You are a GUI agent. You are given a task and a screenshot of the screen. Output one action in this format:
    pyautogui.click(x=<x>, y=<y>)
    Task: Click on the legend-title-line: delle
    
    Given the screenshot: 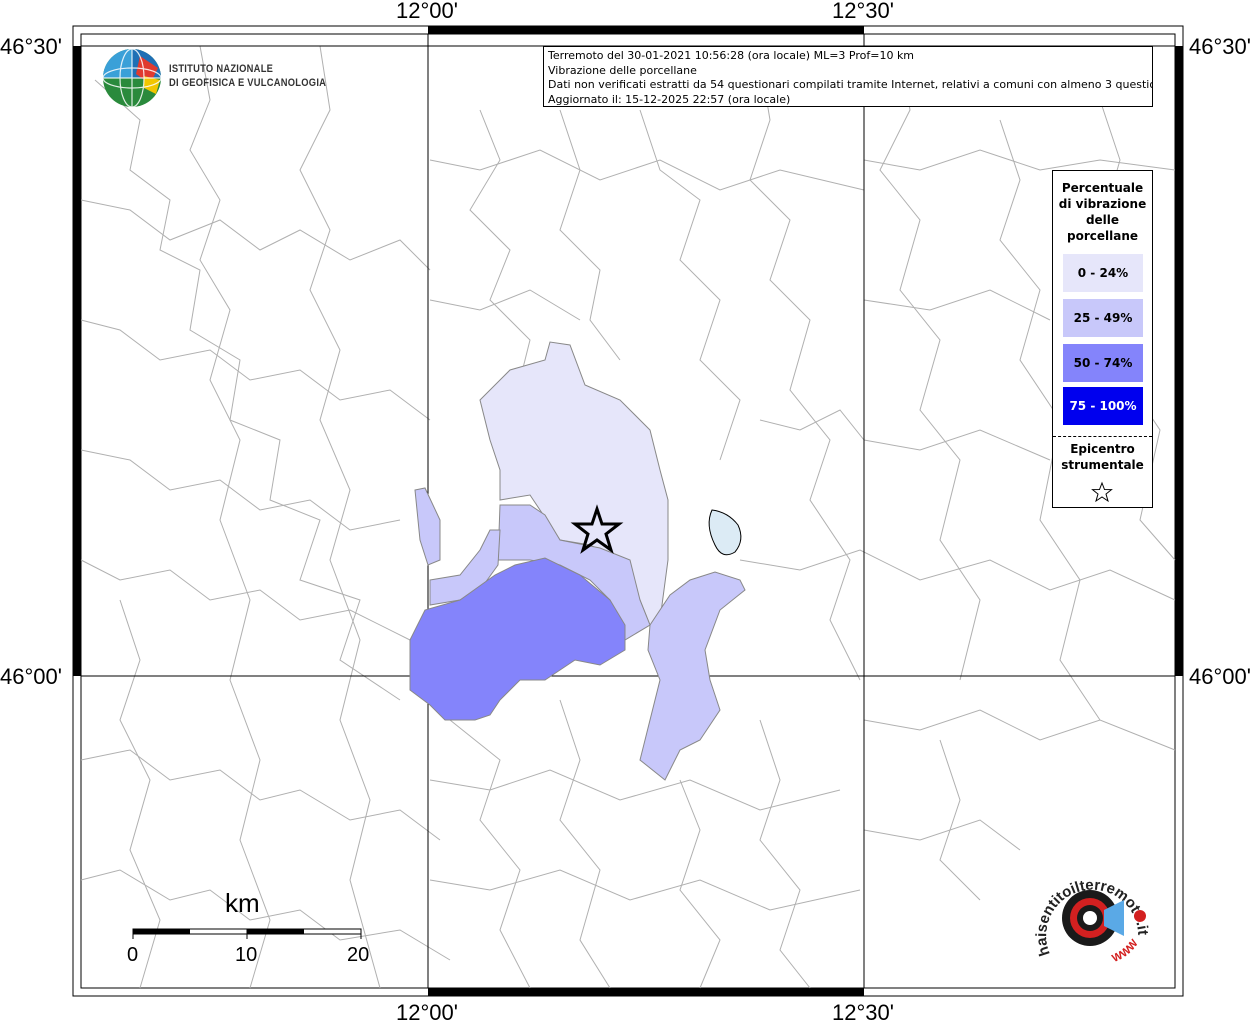 What is the action you would take?
    pyautogui.click(x=1102, y=220)
    